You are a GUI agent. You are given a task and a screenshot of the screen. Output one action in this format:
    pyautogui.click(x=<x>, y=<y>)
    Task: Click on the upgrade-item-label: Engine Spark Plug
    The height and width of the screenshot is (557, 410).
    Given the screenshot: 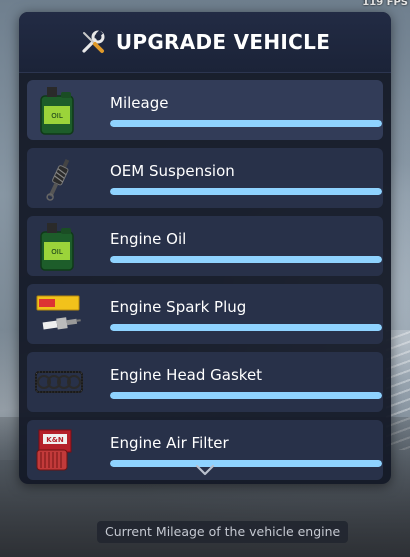 What is the action you would take?
    pyautogui.click(x=178, y=307)
    